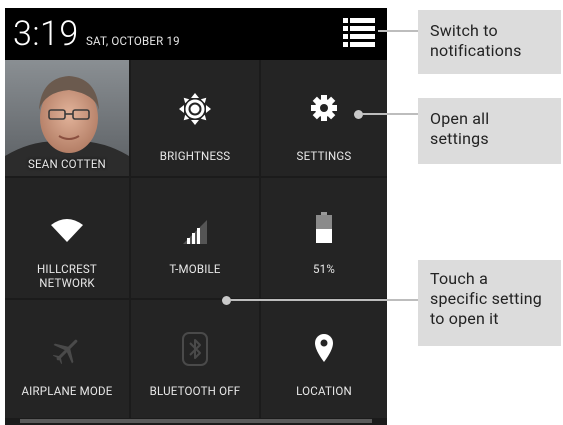 This screenshot has height=425, width=563. I want to click on callout-touch-setting: Touch a specific setting to open it, so click(489, 303).